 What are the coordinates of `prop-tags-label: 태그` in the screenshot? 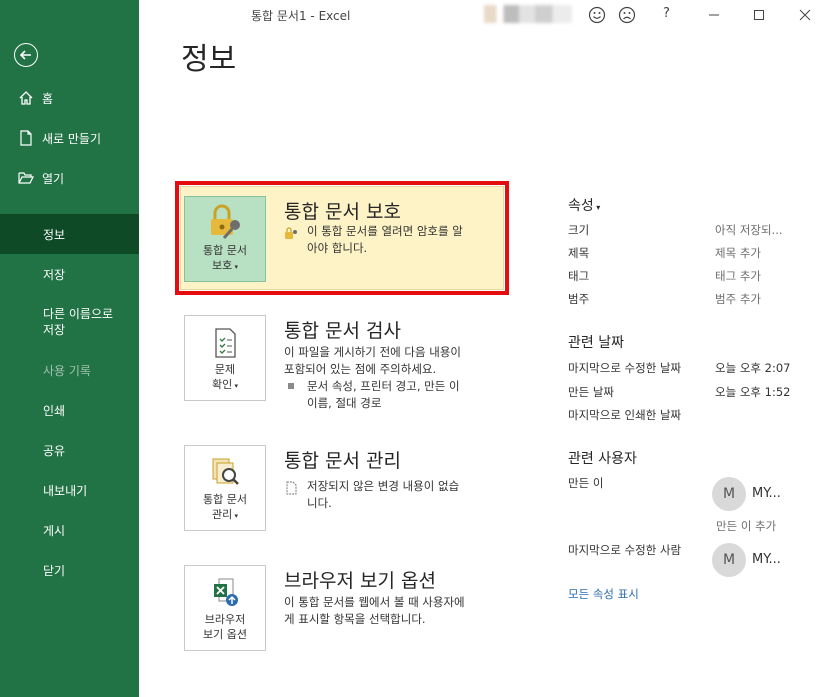 It's located at (579, 276).